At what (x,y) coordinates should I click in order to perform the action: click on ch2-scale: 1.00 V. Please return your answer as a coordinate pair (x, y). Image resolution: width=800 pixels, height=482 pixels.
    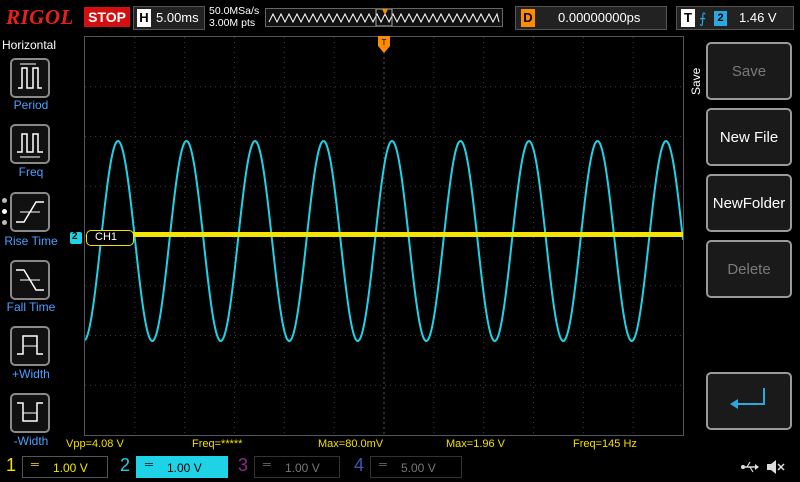
    Looking at the image, I should click on (184, 468).